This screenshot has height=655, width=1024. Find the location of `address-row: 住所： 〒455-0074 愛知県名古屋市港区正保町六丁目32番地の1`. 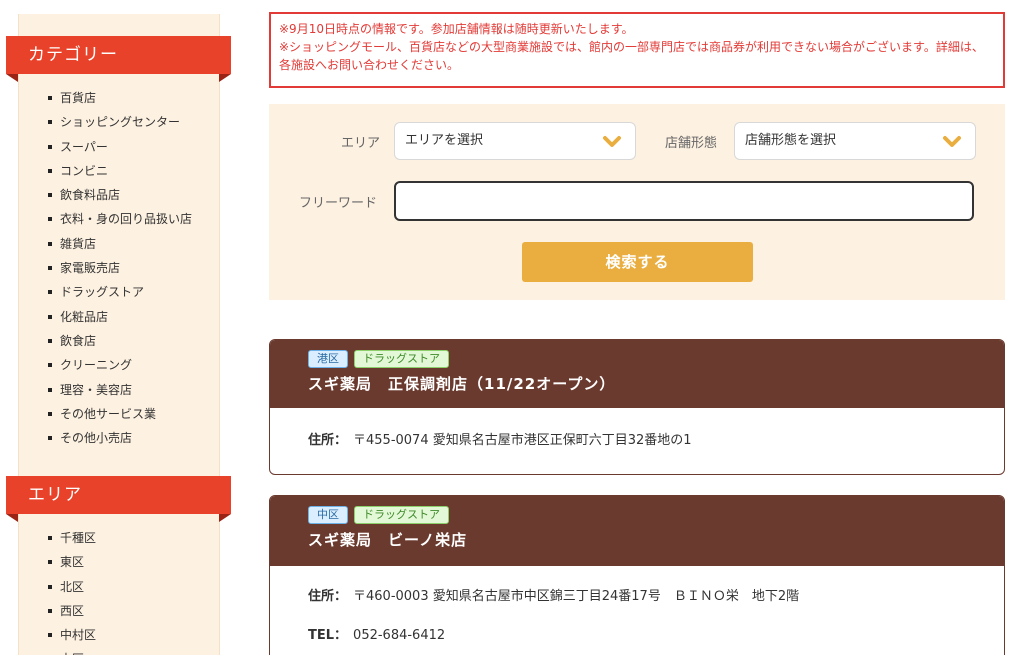

address-row: 住所： 〒455-0074 愛知県名古屋市港区正保町六丁目32番地の1 is located at coordinates (637, 441).